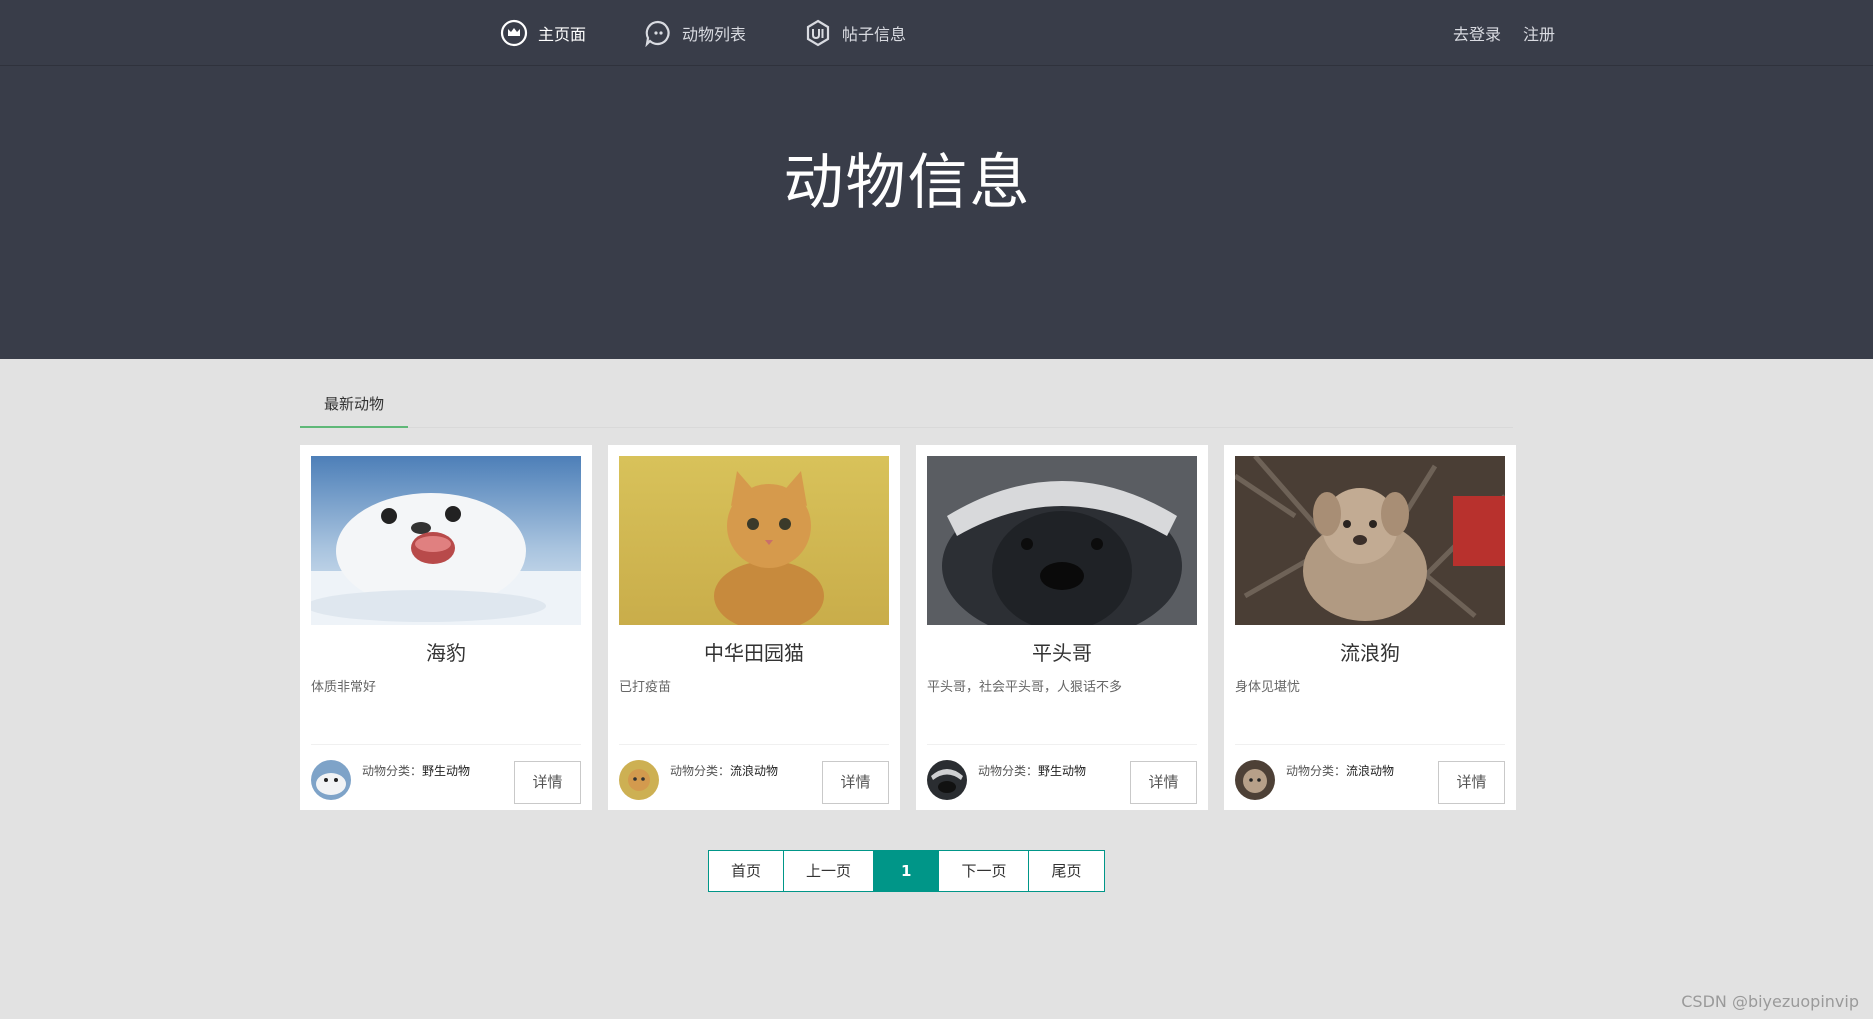 The height and width of the screenshot is (1019, 1873). What do you see at coordinates (1062, 627) in the screenshot?
I see `animal-card: 平头哥 平头哥，社会平头哥，人狠话不多 动物分类：野生动物 详情` at bounding box center [1062, 627].